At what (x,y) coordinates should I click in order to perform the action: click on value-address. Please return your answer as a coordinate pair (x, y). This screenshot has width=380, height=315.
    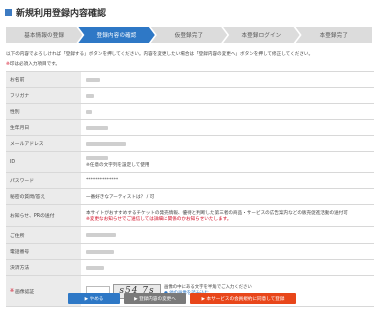
    Looking at the image, I should click on (227, 235).